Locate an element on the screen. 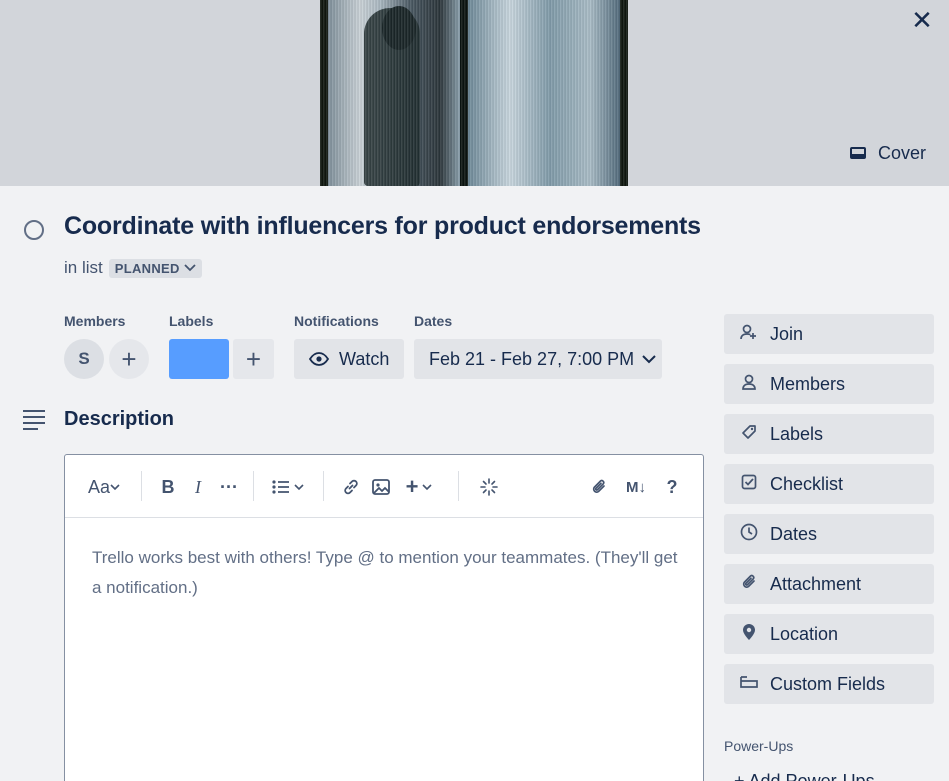 The image size is (949, 781). powerups-label: Power-Ups is located at coordinates (759, 746).